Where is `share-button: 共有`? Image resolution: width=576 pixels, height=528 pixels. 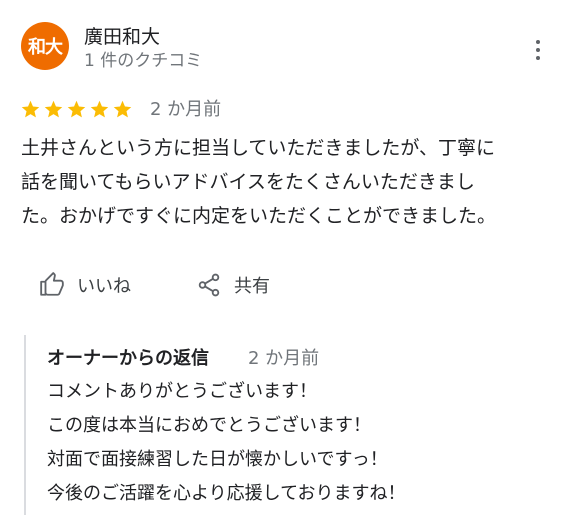 share-button: 共有 is located at coordinates (233, 285).